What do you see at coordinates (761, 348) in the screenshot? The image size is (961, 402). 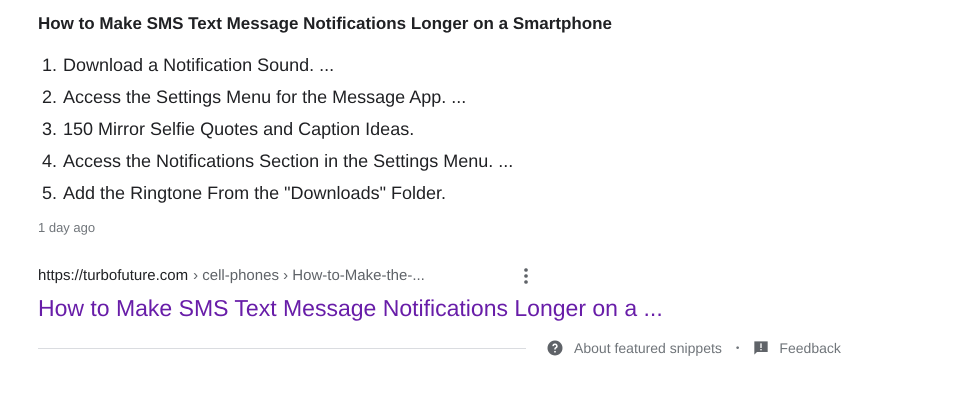 I see `feedback-icon` at bounding box center [761, 348].